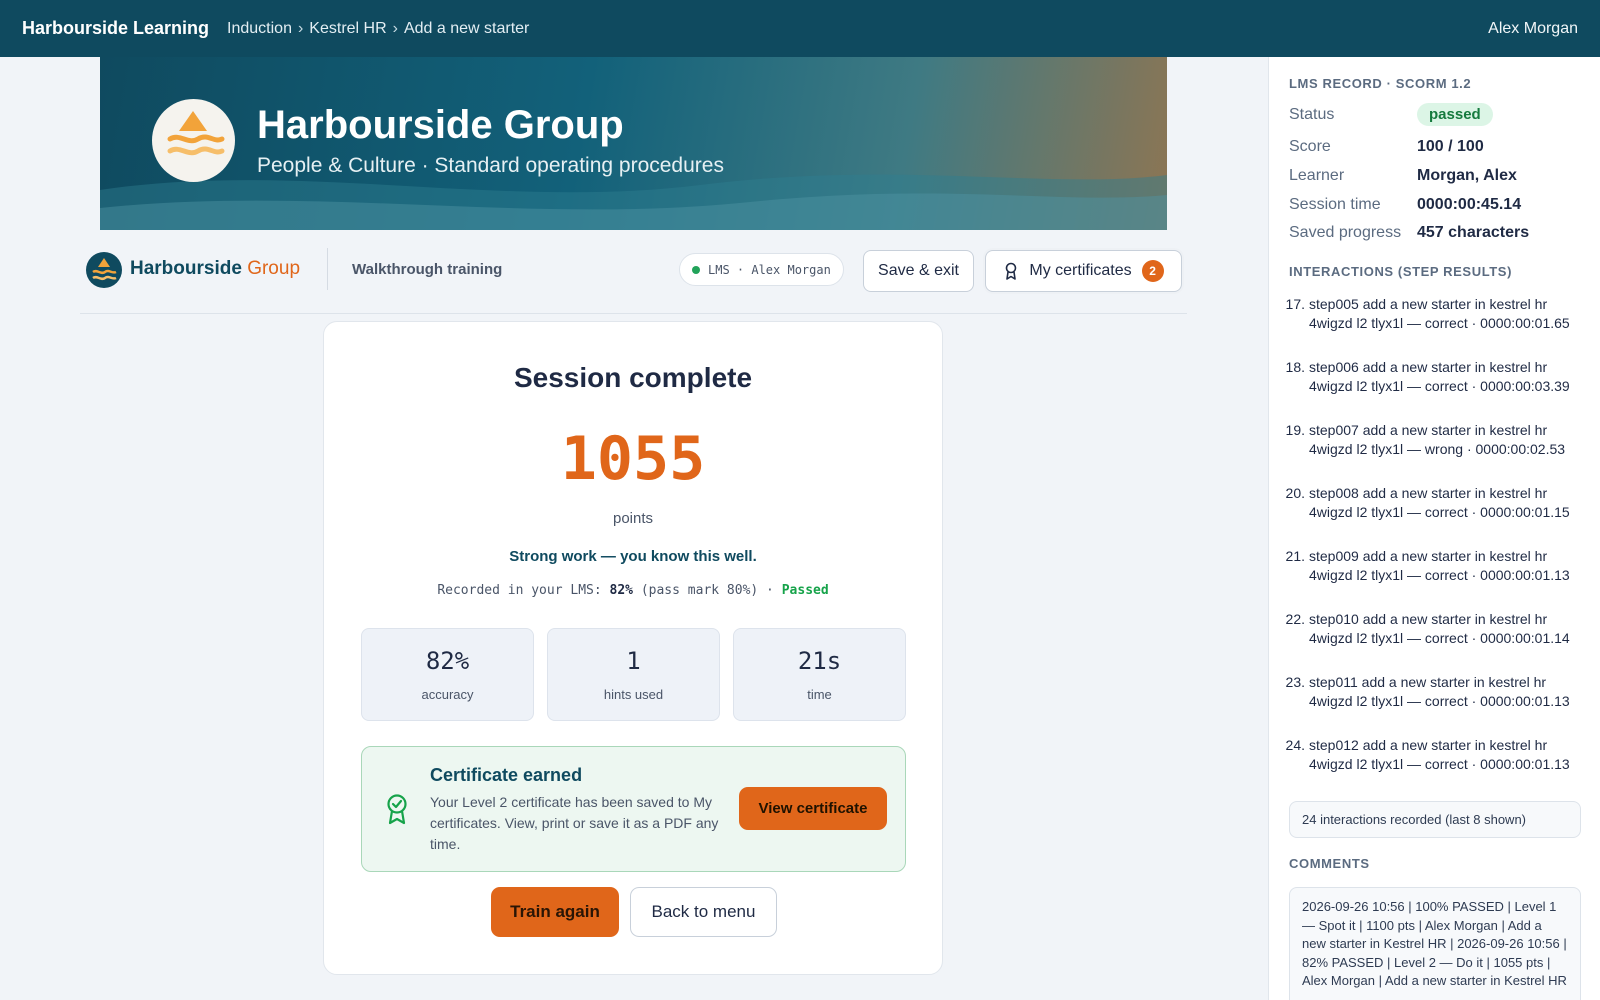 The height and width of the screenshot is (1000, 1600). Describe the element at coordinates (696, 269) in the screenshot. I see `status-dot-icon` at that location.